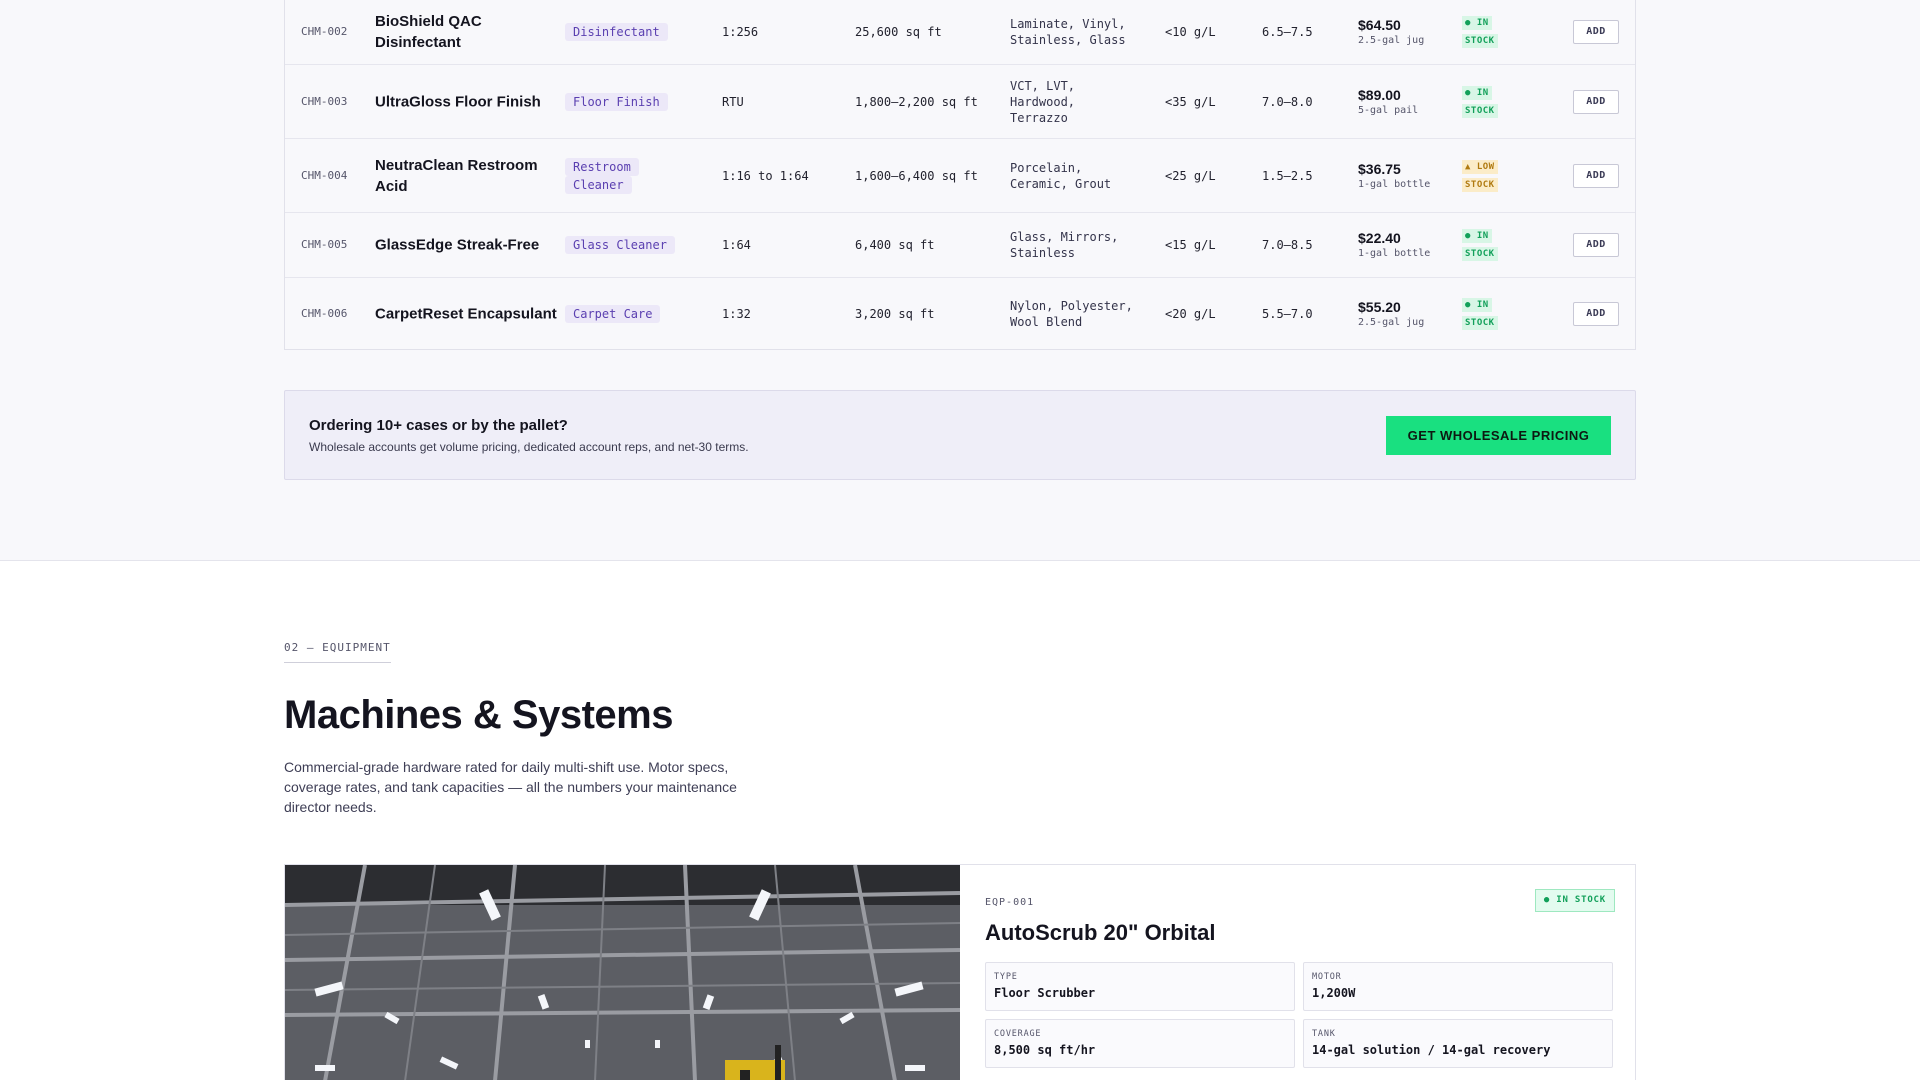 The width and height of the screenshot is (1920, 1080). Describe the element at coordinates (1498, 435) in the screenshot. I see `wholesale-pricing-button: GET WHOLESALE PRICING` at that location.